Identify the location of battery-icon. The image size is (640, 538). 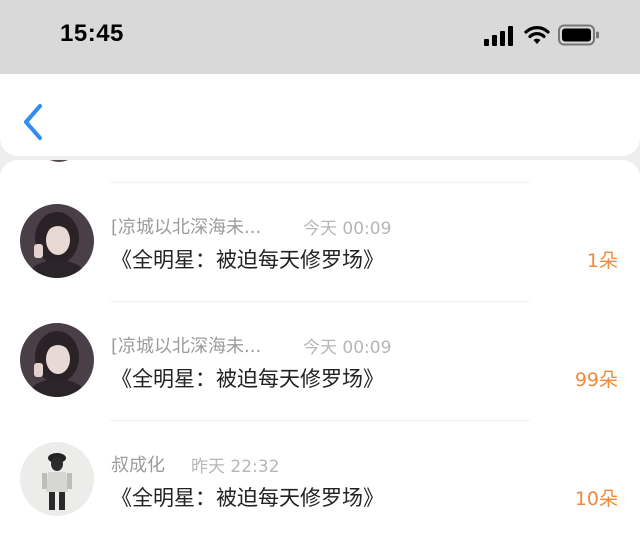
(578, 35).